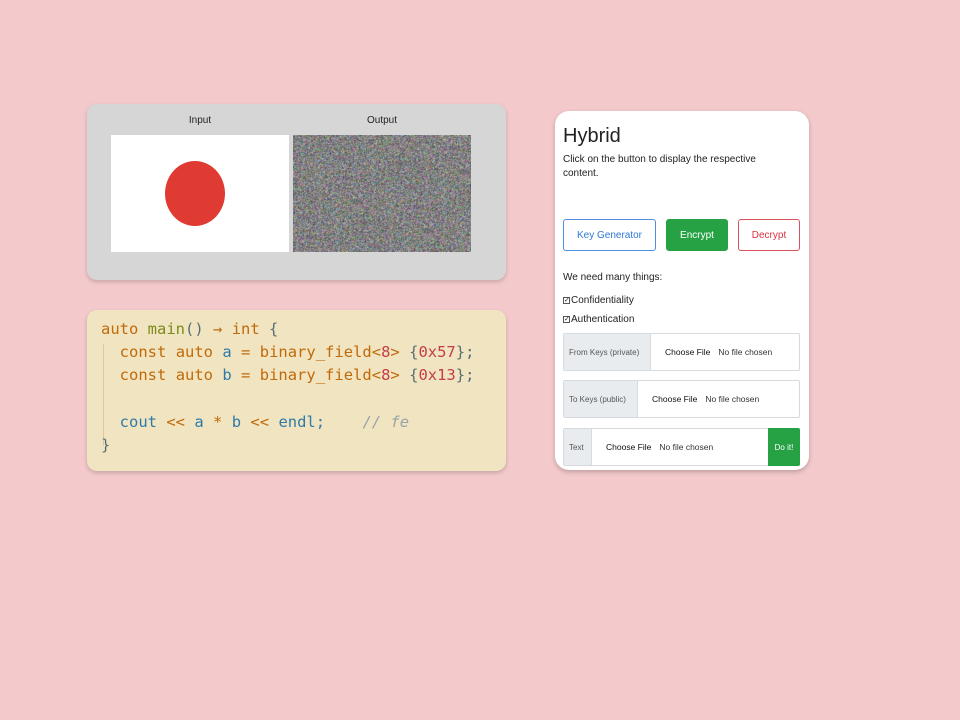  I want to click on code-line-6: }, so click(105, 445).